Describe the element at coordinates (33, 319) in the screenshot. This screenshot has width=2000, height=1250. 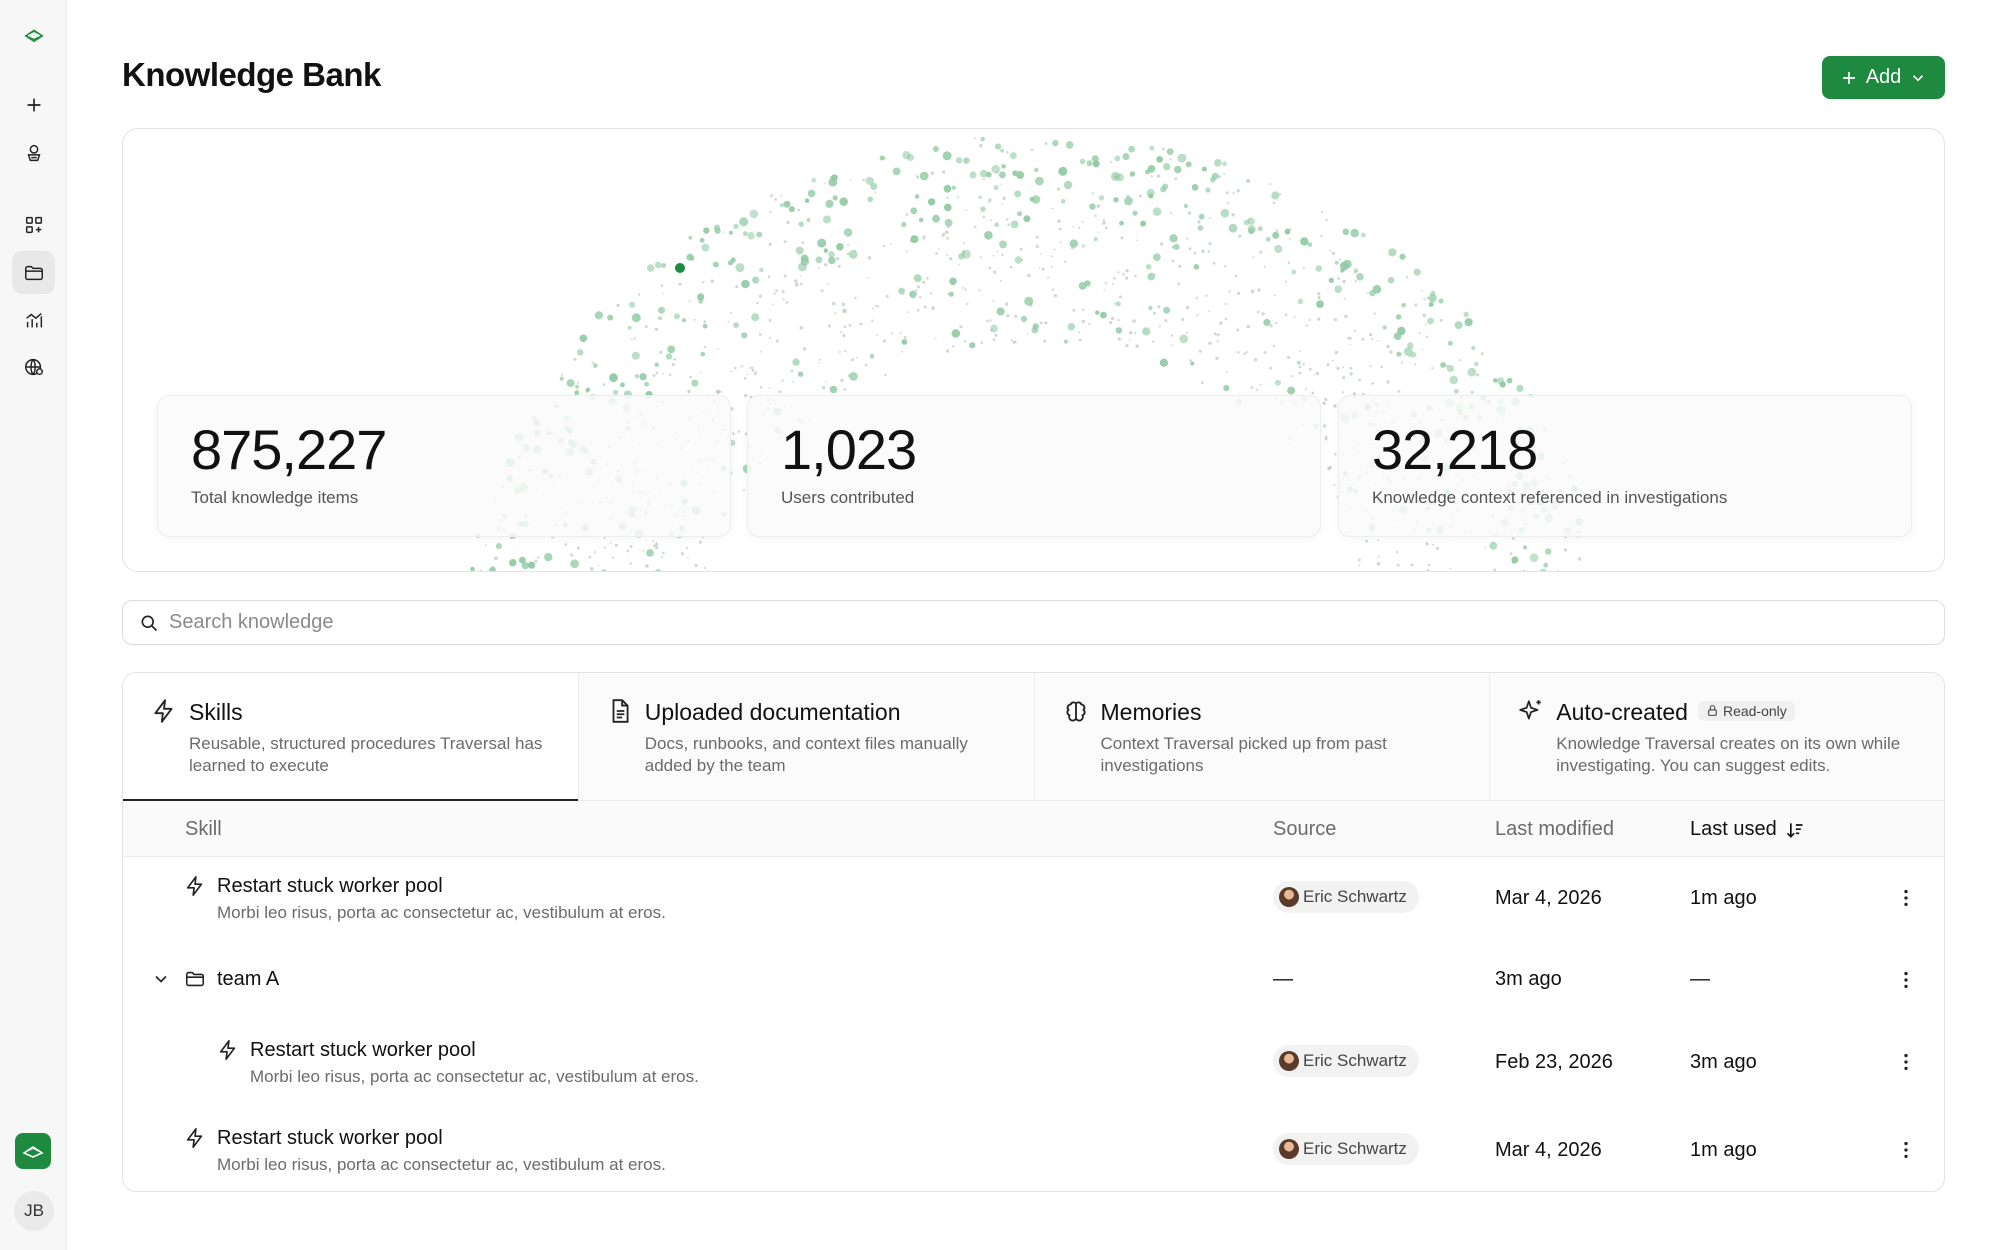
I see `analytics-icon` at that location.